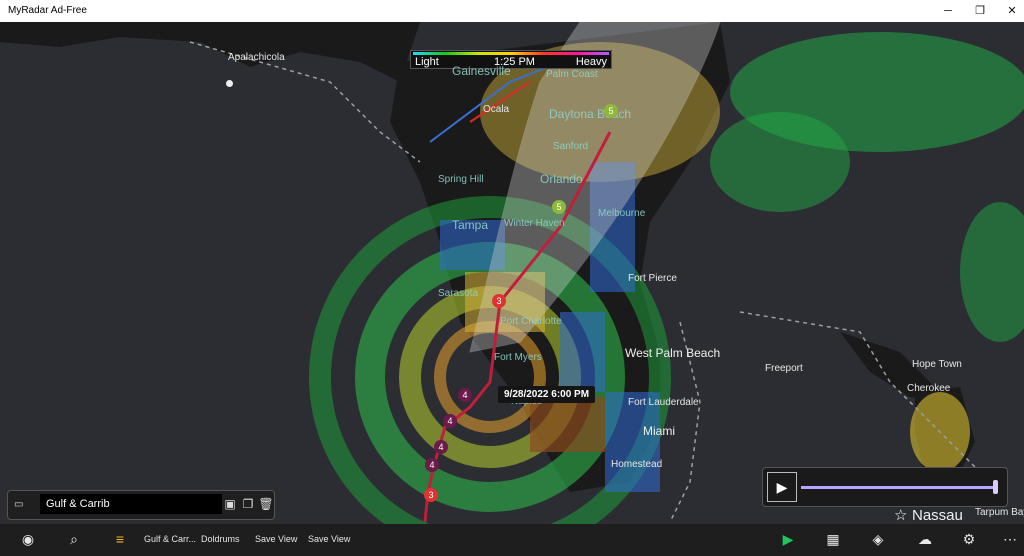 The width and height of the screenshot is (1024, 556). I want to click on city-gainesville: Gainesville, so click(481, 71).